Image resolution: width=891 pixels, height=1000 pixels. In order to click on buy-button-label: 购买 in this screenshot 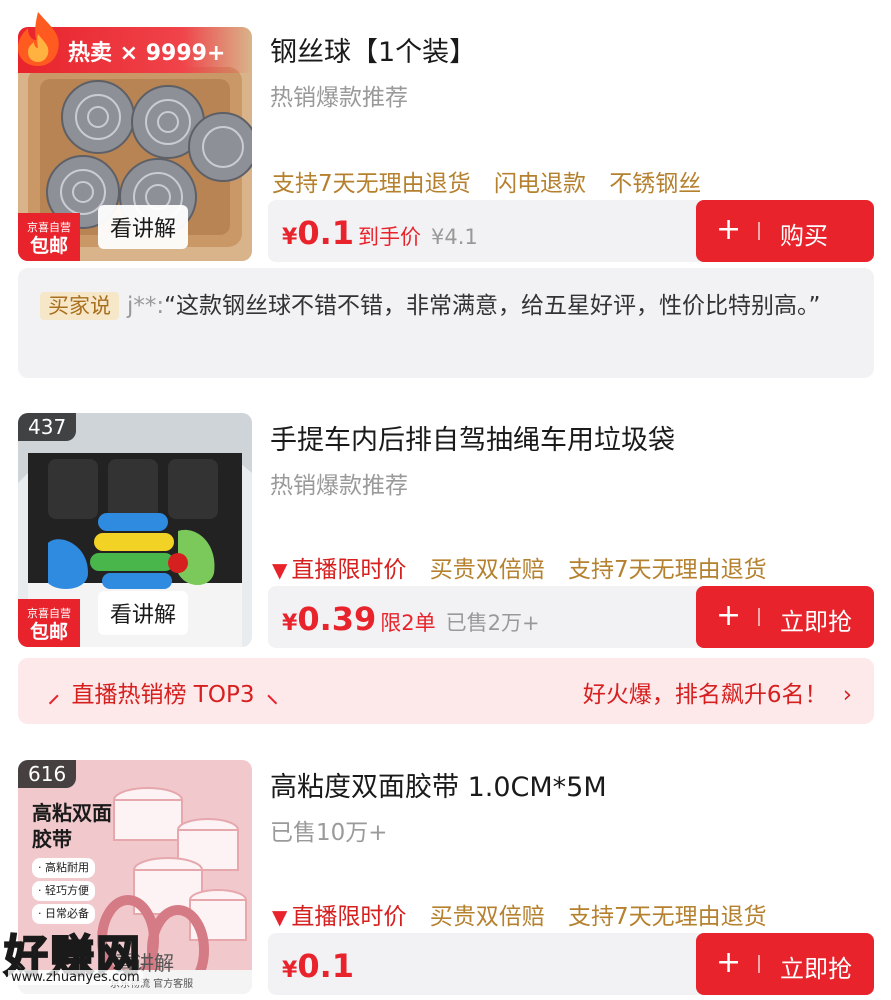, I will do `click(804, 233)`.